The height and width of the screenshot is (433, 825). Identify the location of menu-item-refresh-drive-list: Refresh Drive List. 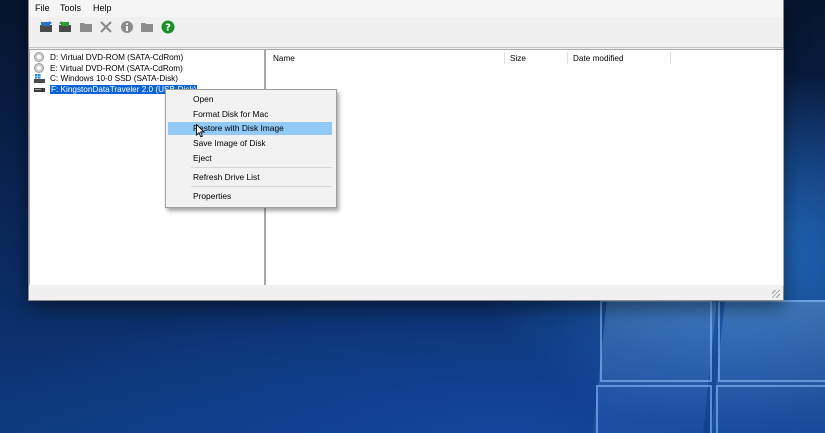
(250, 177).